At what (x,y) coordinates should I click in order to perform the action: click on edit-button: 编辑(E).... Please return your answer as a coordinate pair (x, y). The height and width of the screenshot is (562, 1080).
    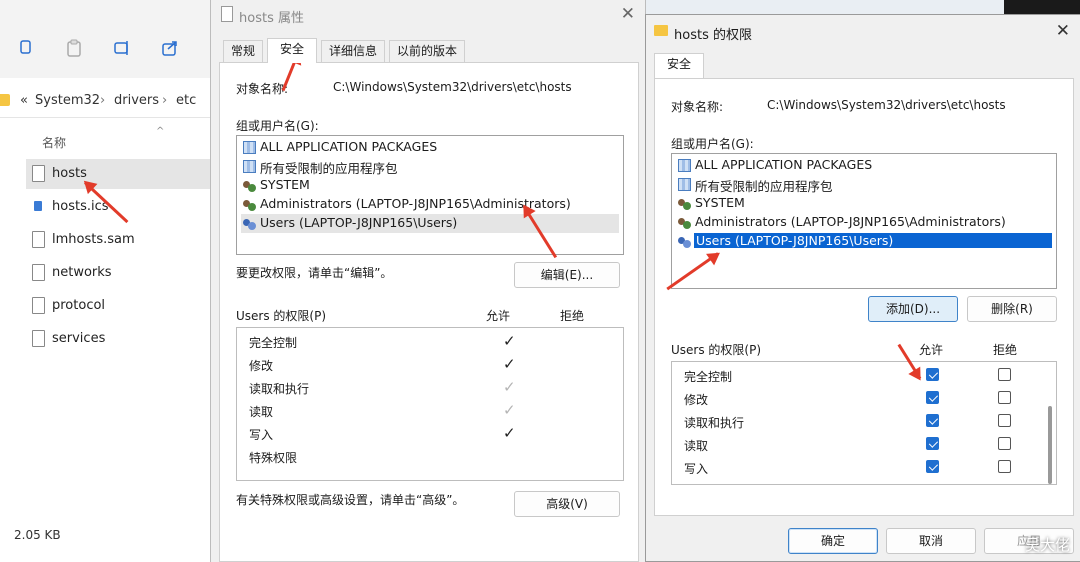
    Looking at the image, I should click on (567, 275).